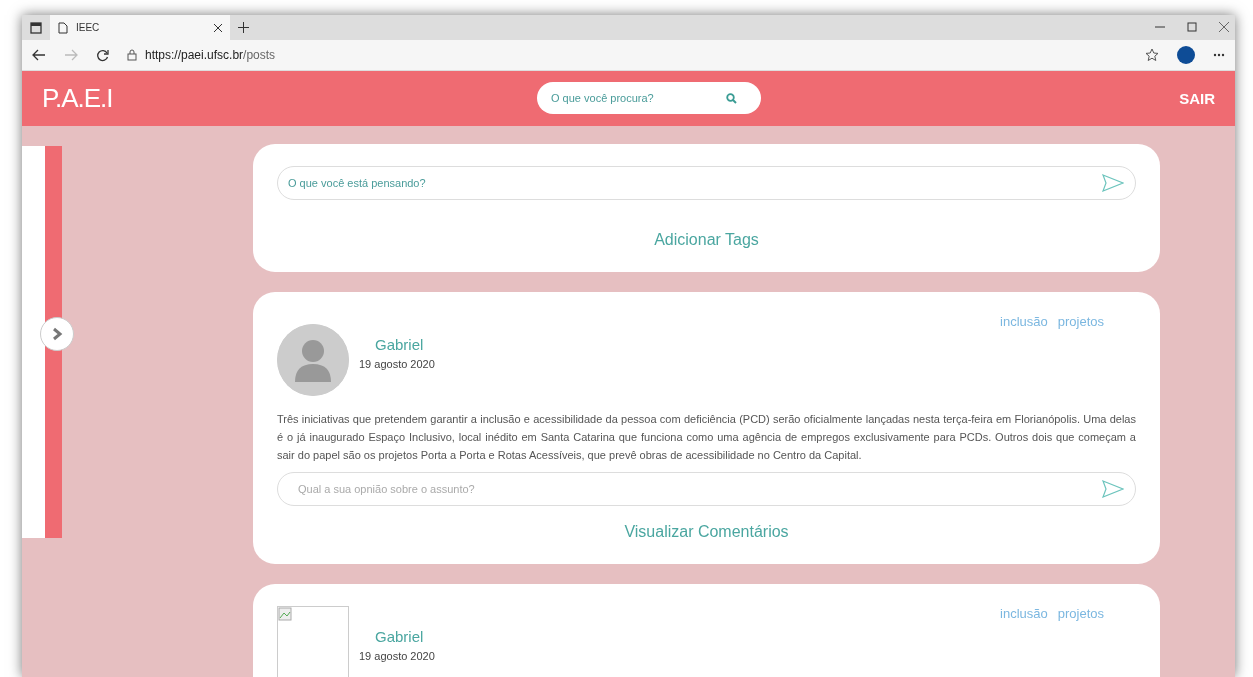  What do you see at coordinates (706, 489) in the screenshot?
I see `comment-field: Qual a sua opnião sobre o assunto?` at bounding box center [706, 489].